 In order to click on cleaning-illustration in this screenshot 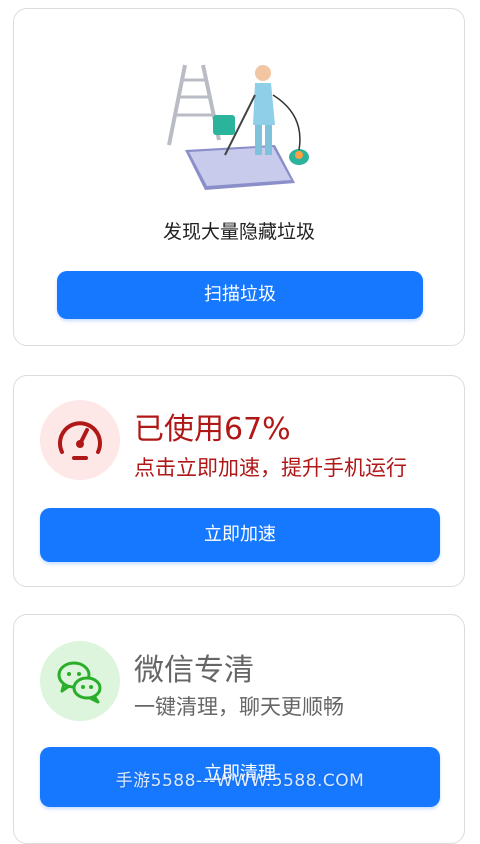, I will do `click(238, 127)`.